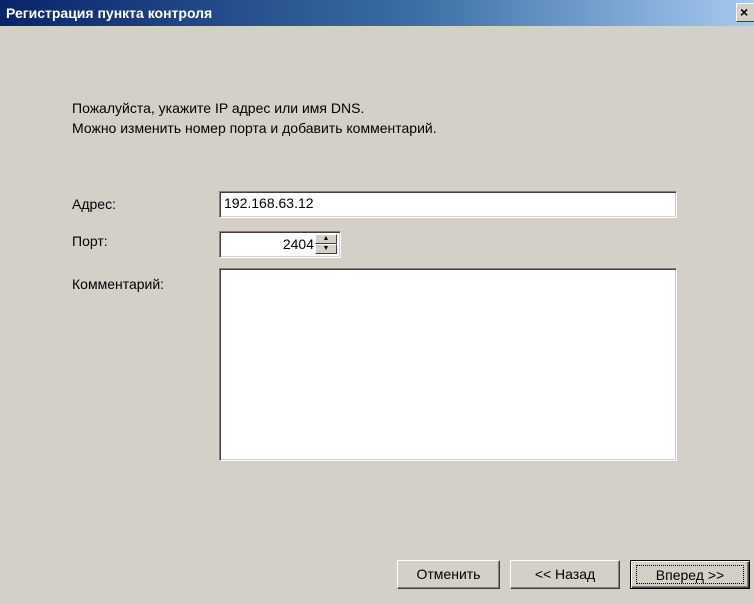  Describe the element at coordinates (90, 241) in the screenshot. I see `port-label: Порт:` at that location.